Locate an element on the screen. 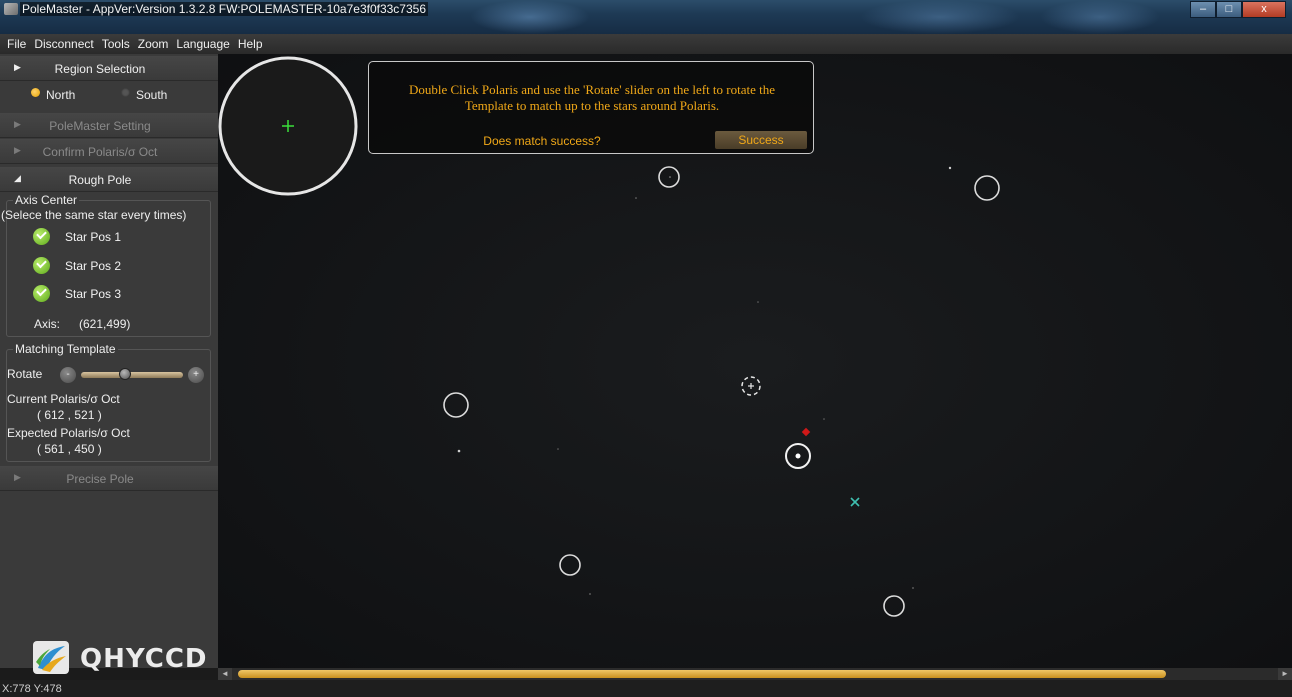 The height and width of the screenshot is (697, 1292). star-pos-label: Star Pos 1 is located at coordinates (93, 237).